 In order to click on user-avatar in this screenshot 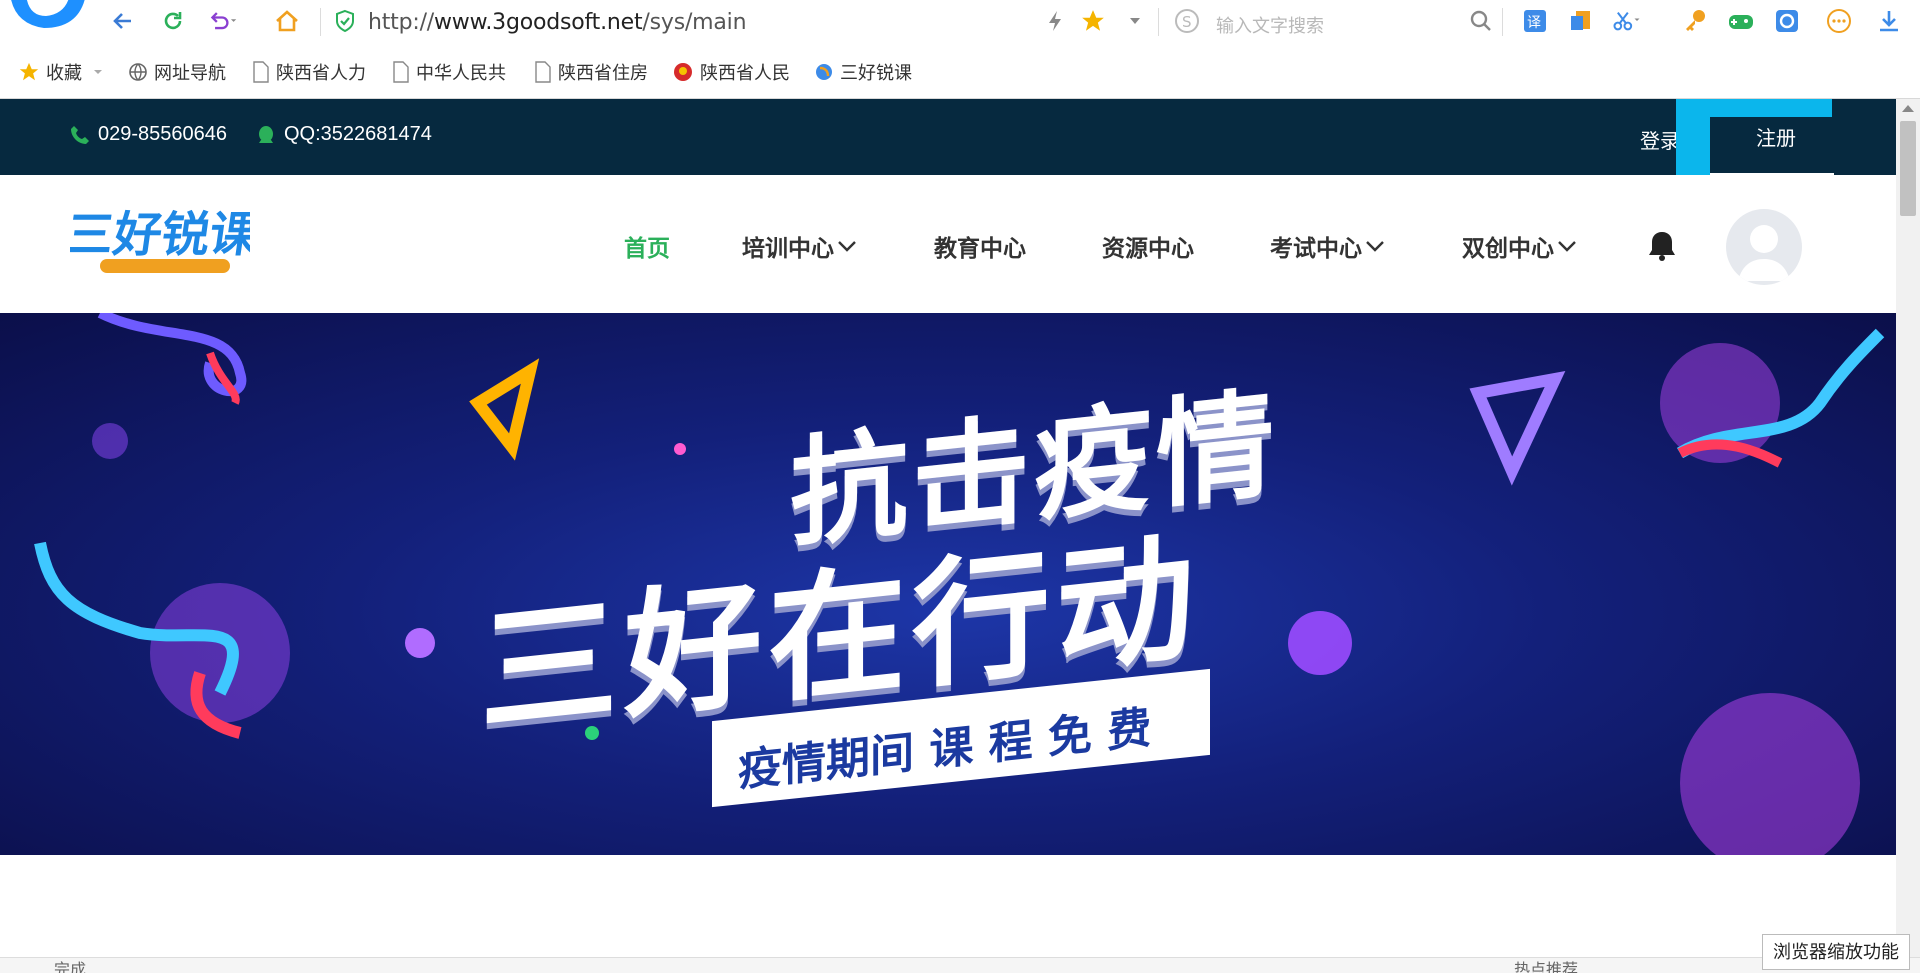, I will do `click(1764, 247)`.